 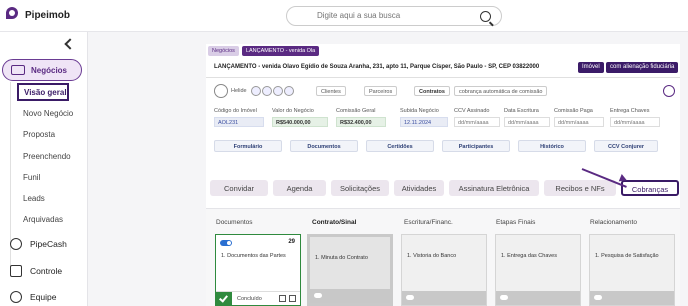 What do you see at coordinates (428, 222) in the screenshot?
I see `stage-escritura: Escritura/Financ.` at bounding box center [428, 222].